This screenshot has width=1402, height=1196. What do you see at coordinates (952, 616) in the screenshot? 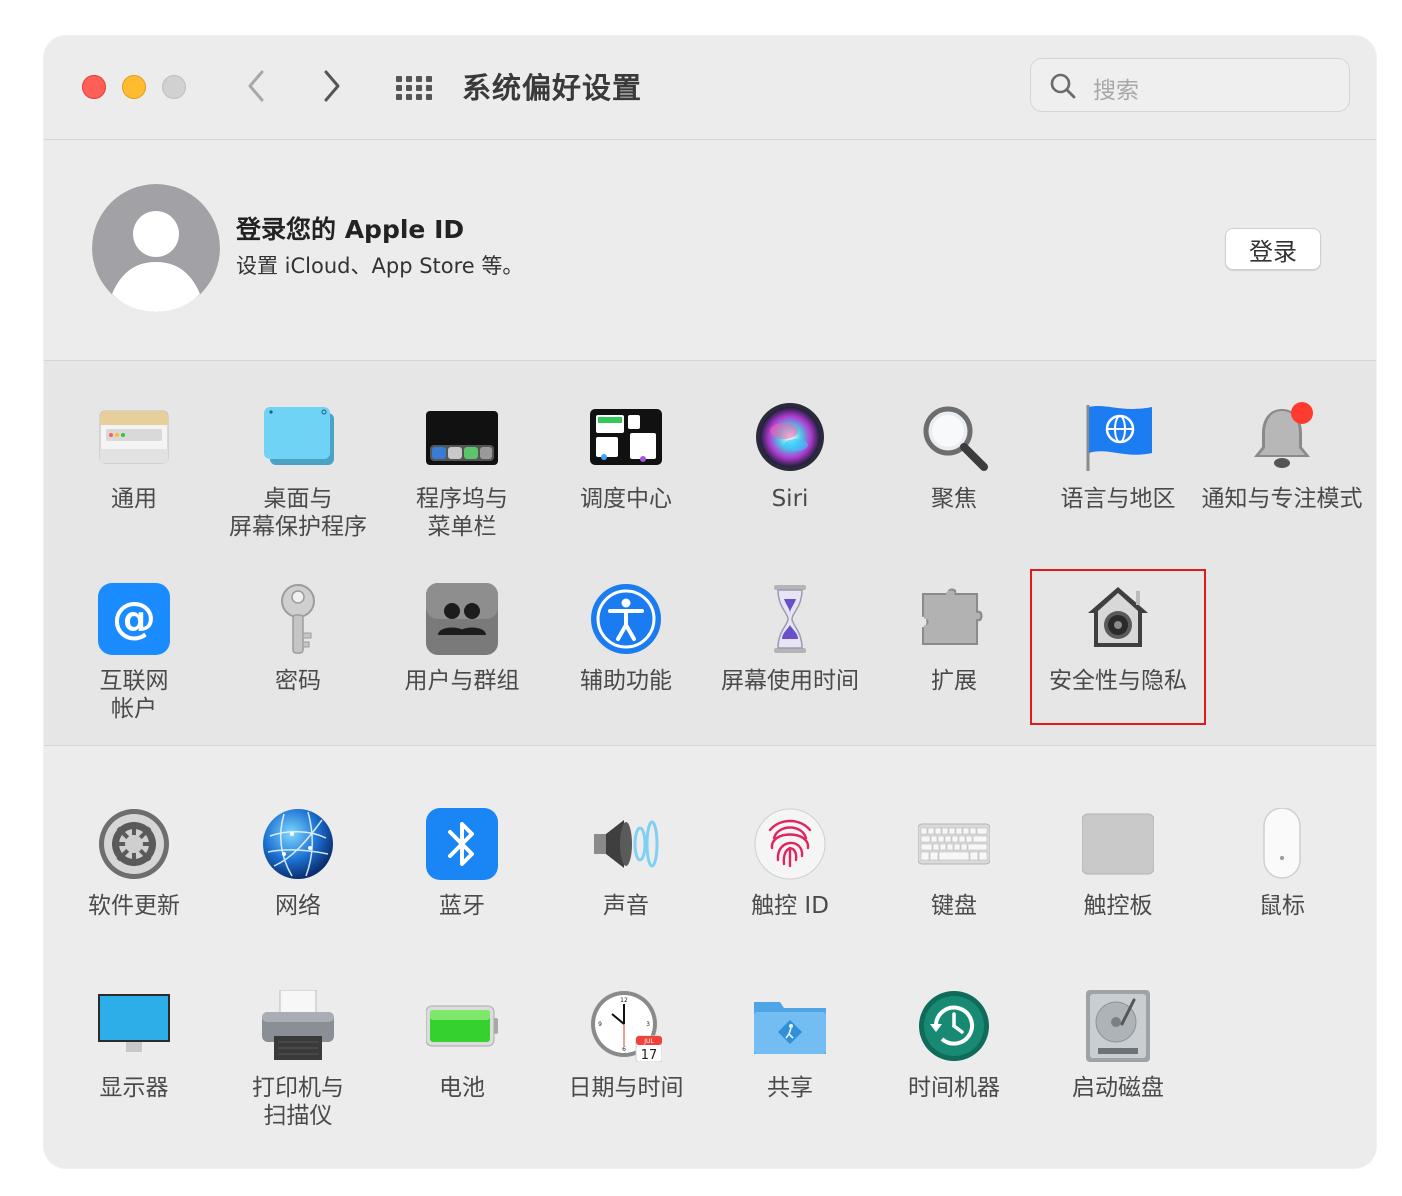
I see `extensions-icon` at bounding box center [952, 616].